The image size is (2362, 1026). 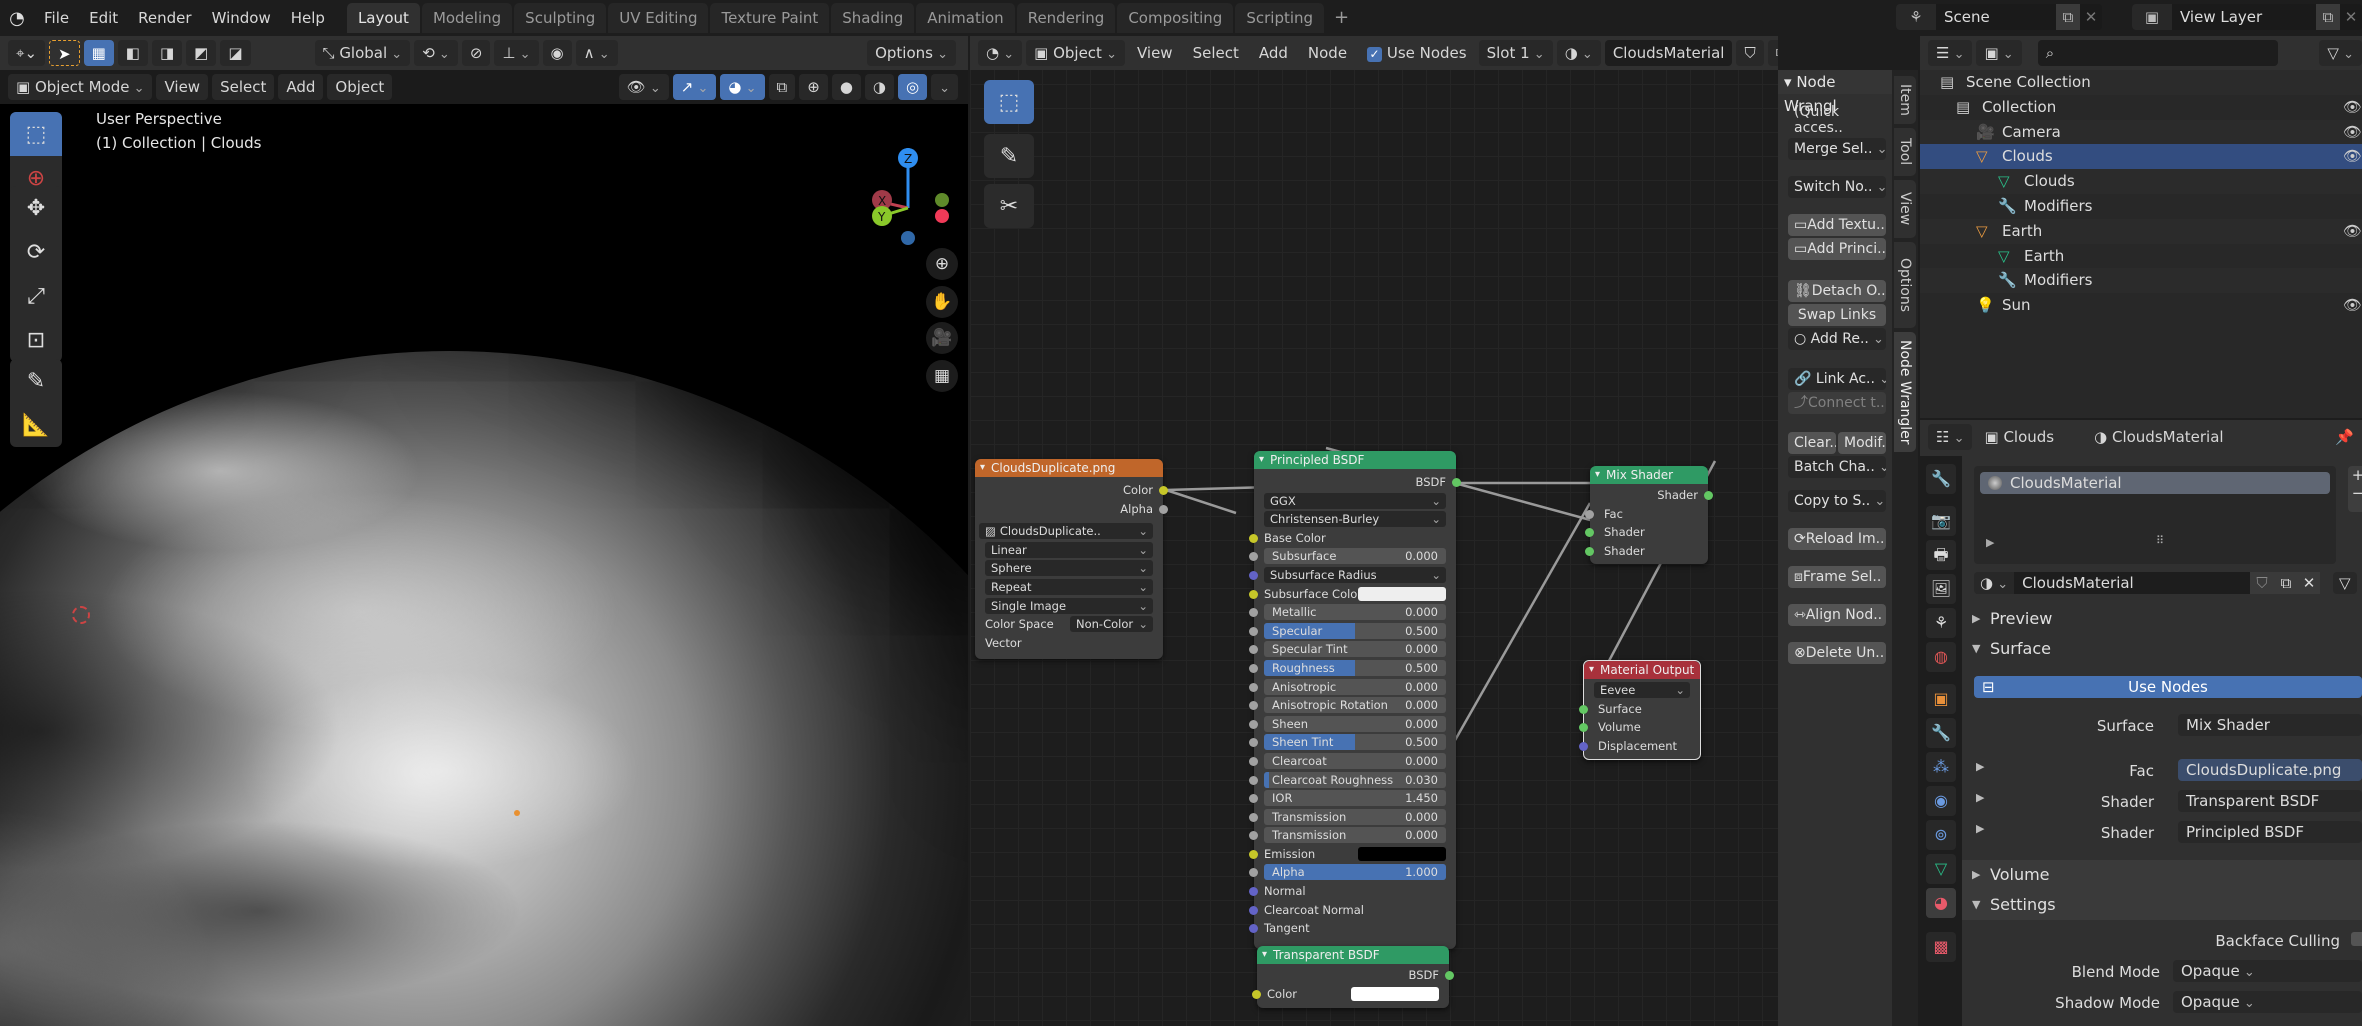 What do you see at coordinates (1999, 17) in the screenshot?
I see `scene-selector: ⚘ Scene ⧉ ✕` at bounding box center [1999, 17].